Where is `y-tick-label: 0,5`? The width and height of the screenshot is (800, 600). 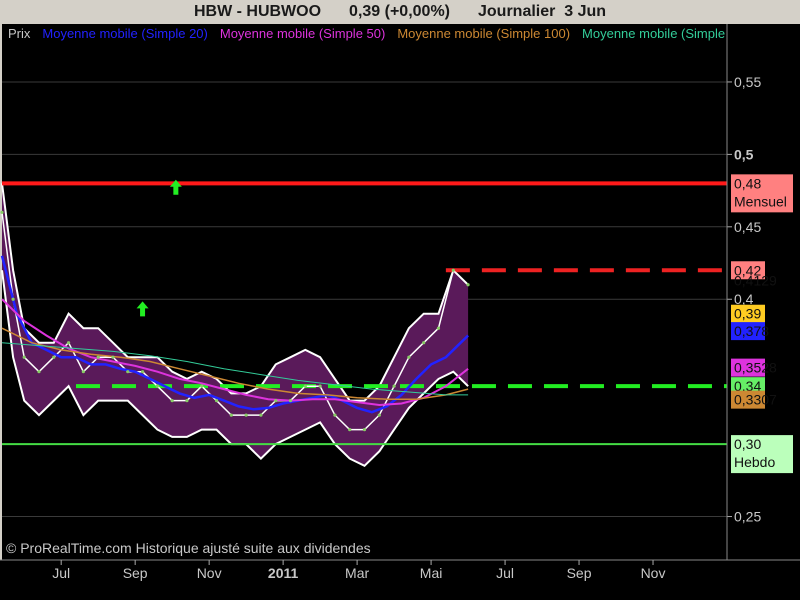
y-tick-label: 0,5 is located at coordinates (744, 154).